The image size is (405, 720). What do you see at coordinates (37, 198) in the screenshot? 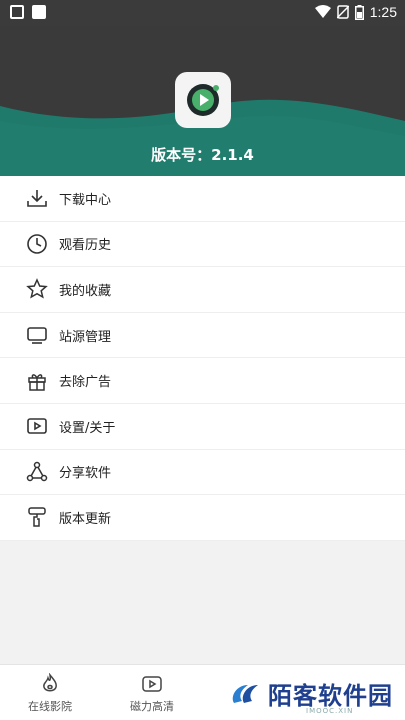
I see `download-icon` at bounding box center [37, 198].